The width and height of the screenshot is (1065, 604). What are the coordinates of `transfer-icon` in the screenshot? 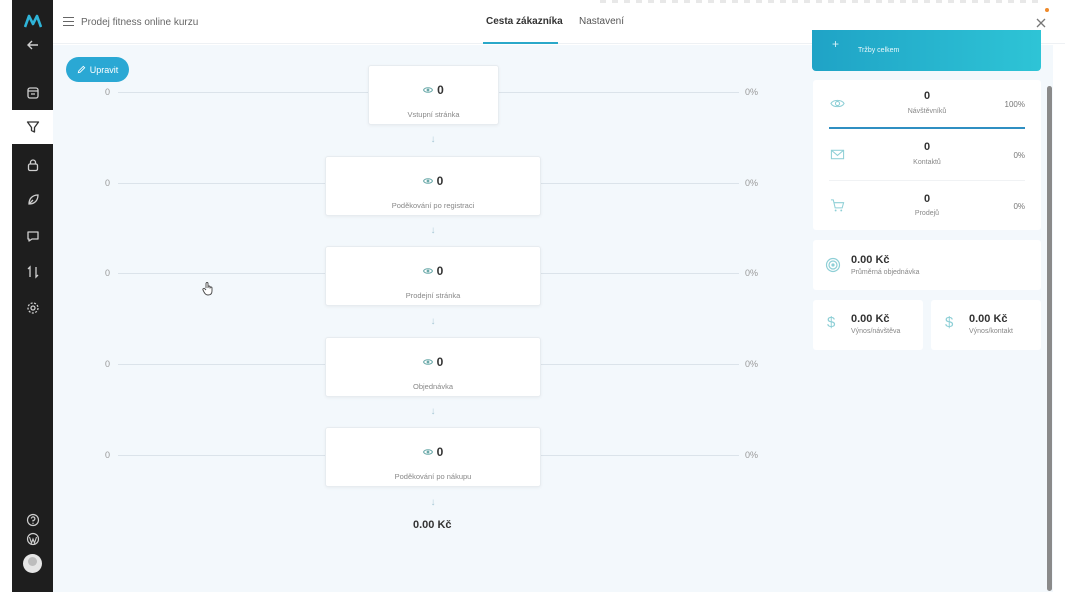 It's located at (32, 272).